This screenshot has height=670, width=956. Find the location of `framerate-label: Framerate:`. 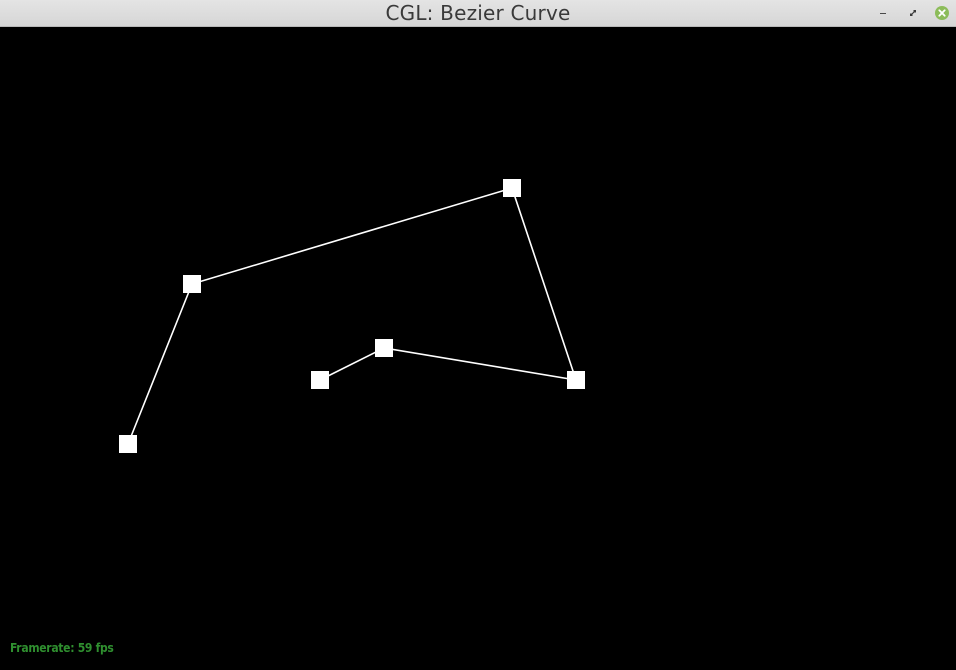

framerate-label: Framerate: is located at coordinates (42, 648).